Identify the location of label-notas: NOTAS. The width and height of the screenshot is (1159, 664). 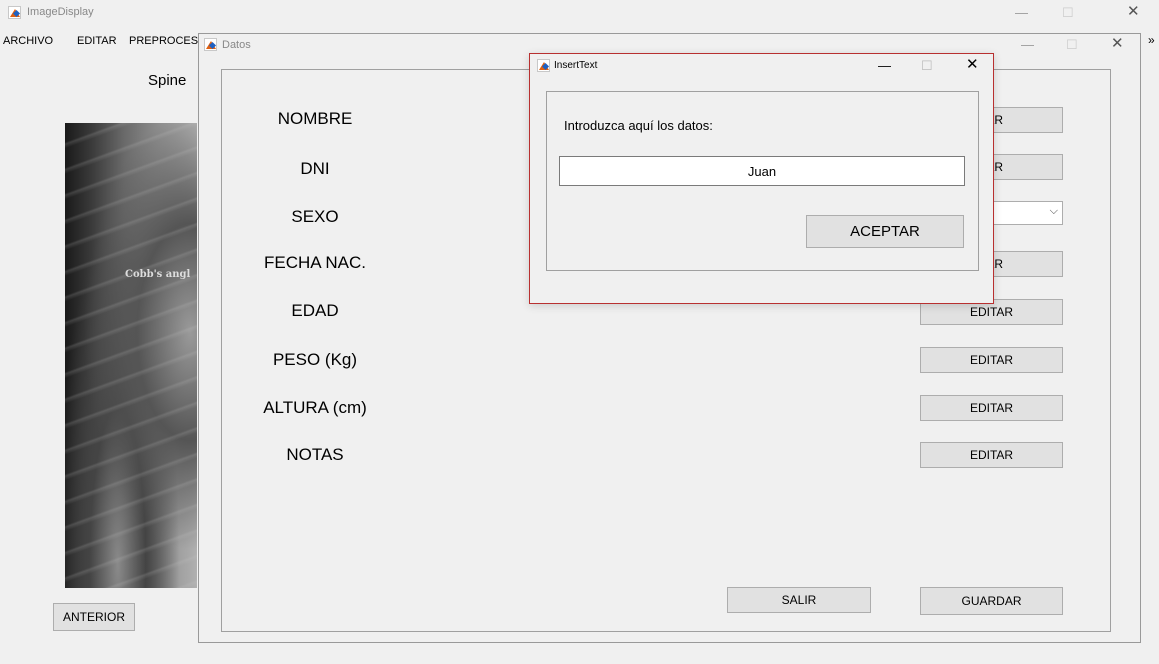
(315, 454).